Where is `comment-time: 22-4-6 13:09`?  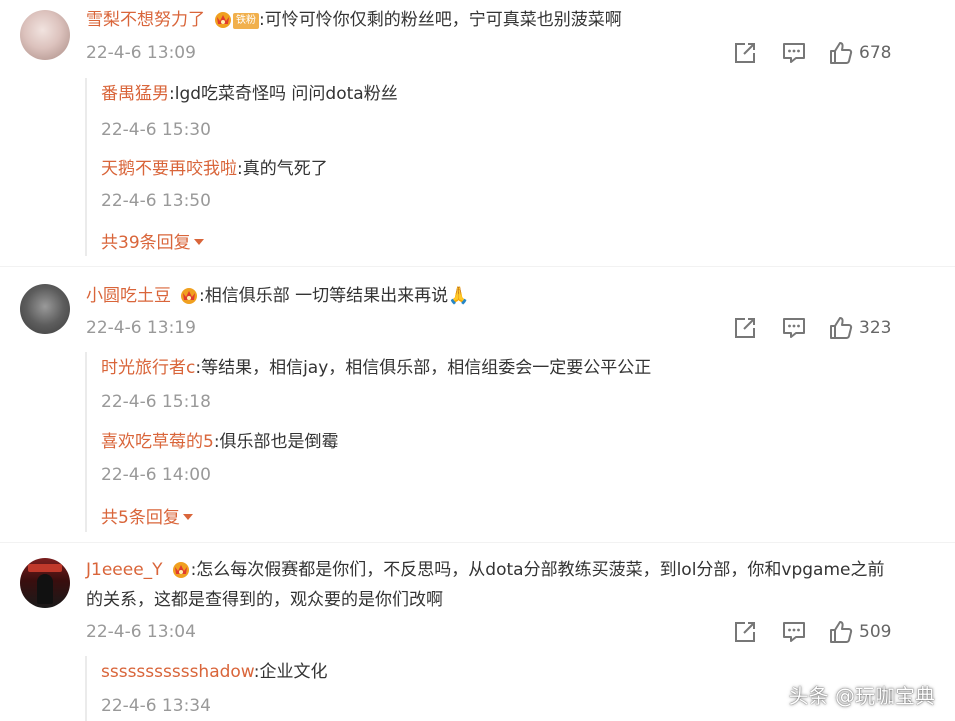 comment-time: 22-4-6 13:09 is located at coordinates (141, 53).